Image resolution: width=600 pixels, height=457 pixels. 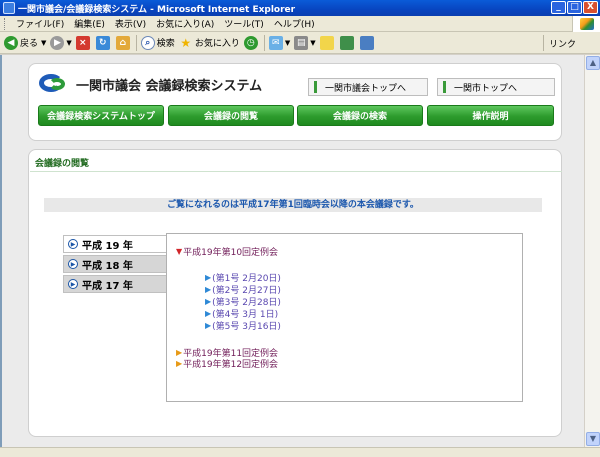 I want to click on year-tabs: ▶ 平成 19 年 ▶ 平成 18 年 ▶ 平成 17 年, so click(x=115, y=265).